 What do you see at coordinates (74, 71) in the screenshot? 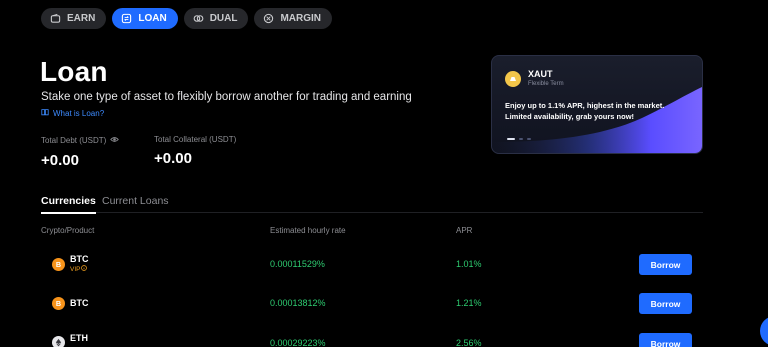
I see `page-title: Loan` at bounding box center [74, 71].